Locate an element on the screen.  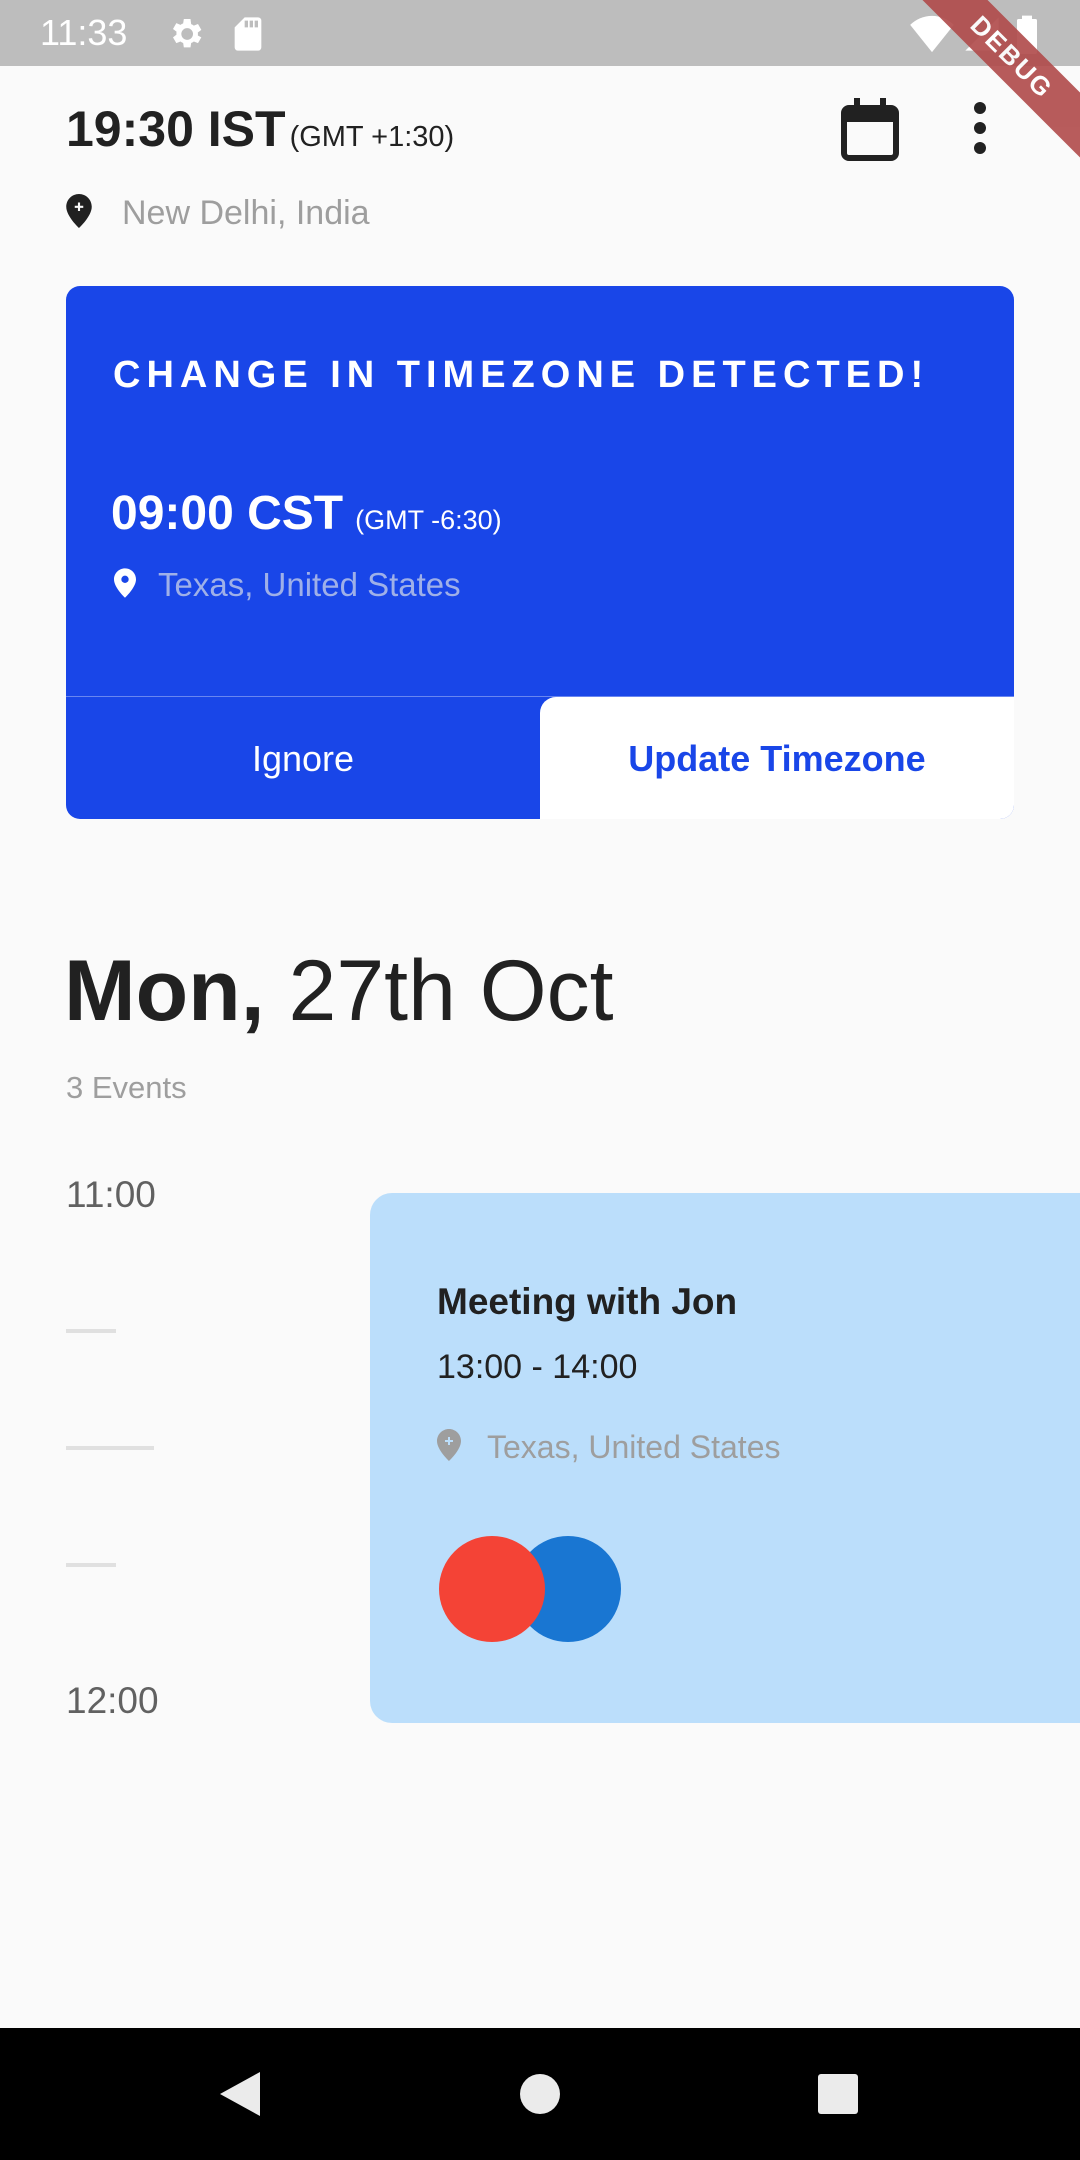
current-location-label: New Delhi, India is located at coordinates (246, 213).